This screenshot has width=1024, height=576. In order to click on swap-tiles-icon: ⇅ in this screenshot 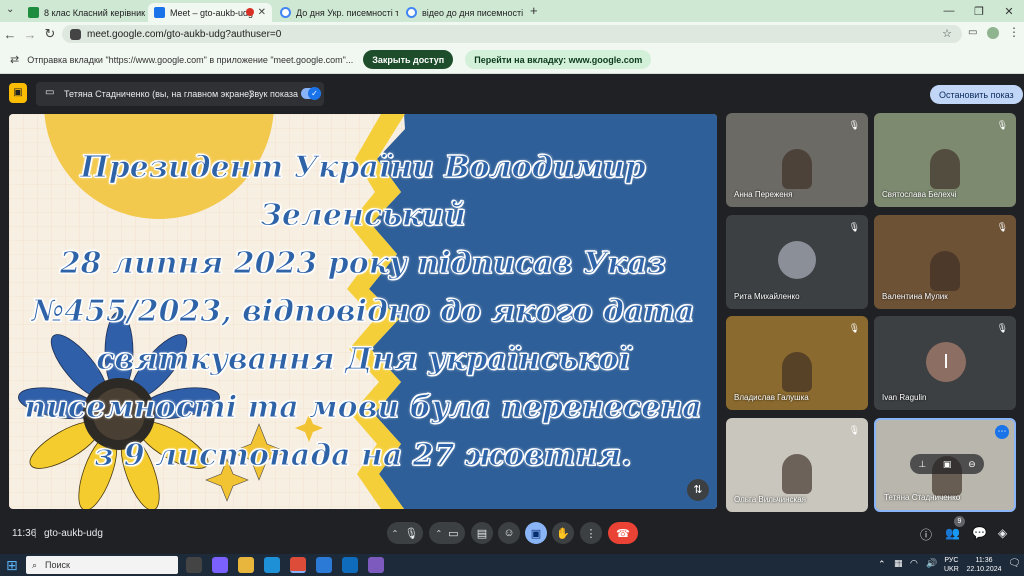, I will do `click(698, 490)`.